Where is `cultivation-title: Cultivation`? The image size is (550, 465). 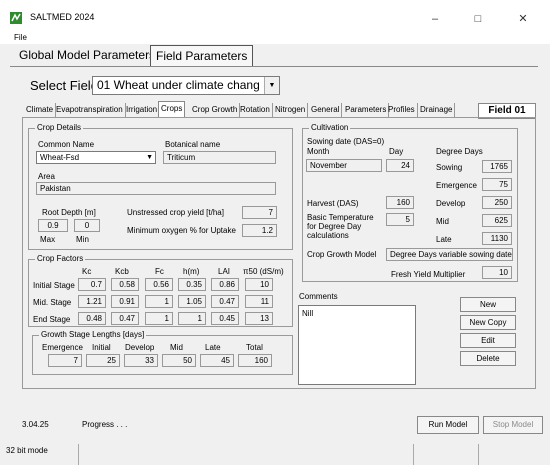 cultivation-title: Cultivation is located at coordinates (330, 127).